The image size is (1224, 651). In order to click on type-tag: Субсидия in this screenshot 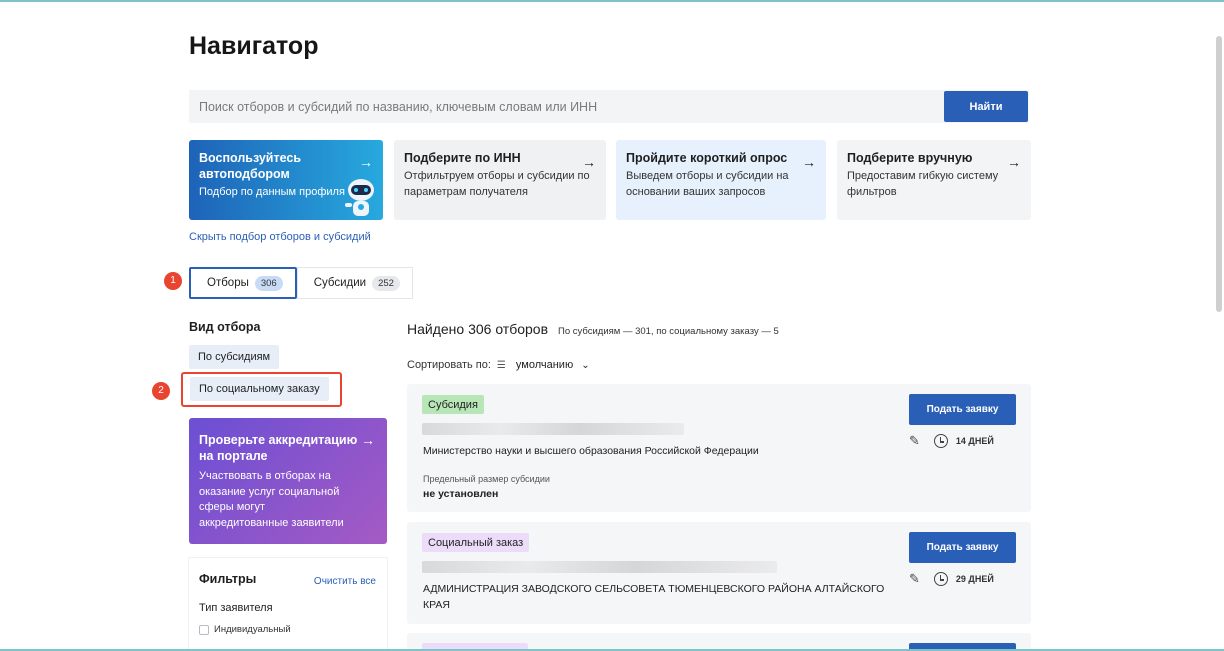, I will do `click(453, 404)`.